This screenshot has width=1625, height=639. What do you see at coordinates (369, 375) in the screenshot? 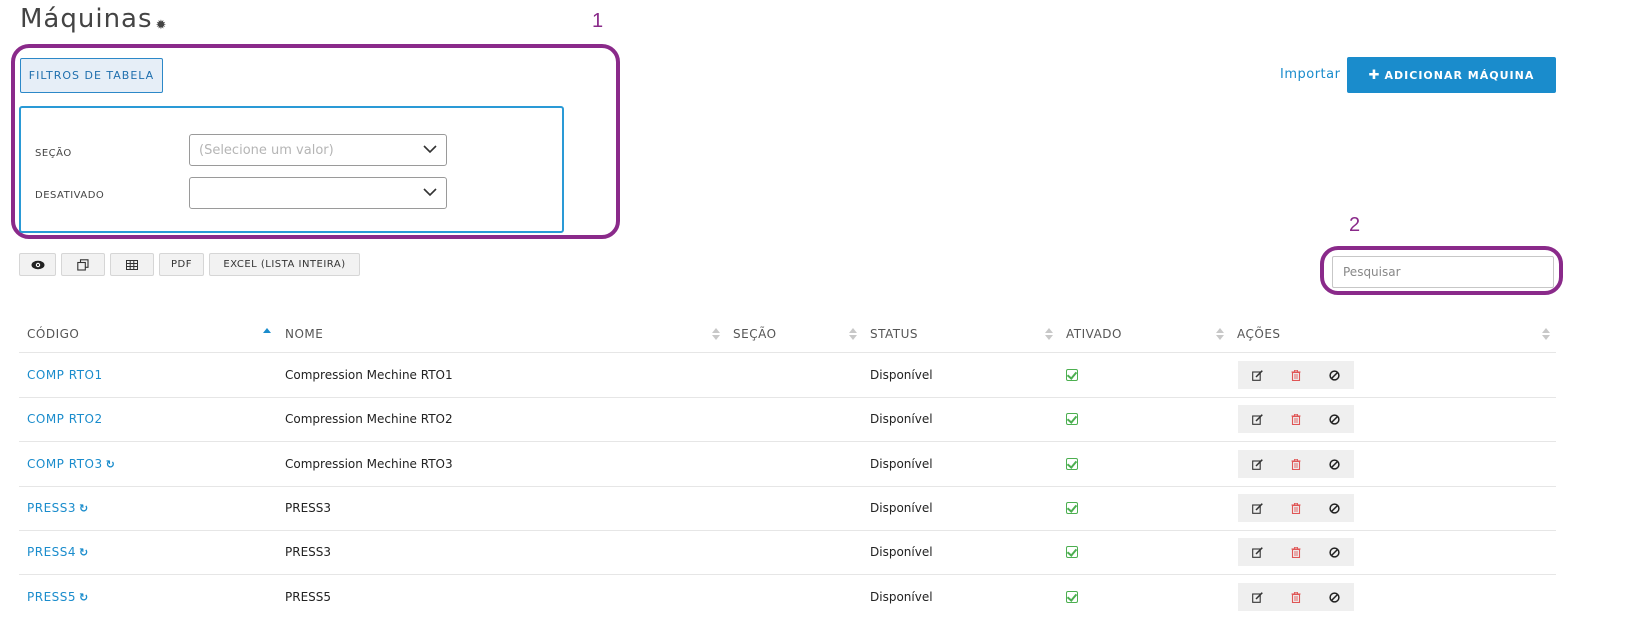
I see `machine-name-cell: Compression Mechine RTO1` at bounding box center [369, 375].